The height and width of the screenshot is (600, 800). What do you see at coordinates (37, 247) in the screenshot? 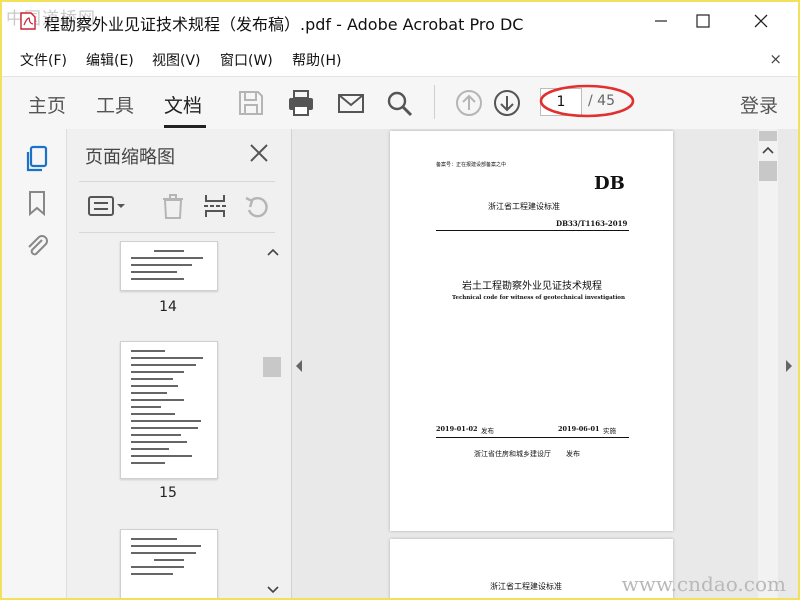
I see `attachment-icon` at bounding box center [37, 247].